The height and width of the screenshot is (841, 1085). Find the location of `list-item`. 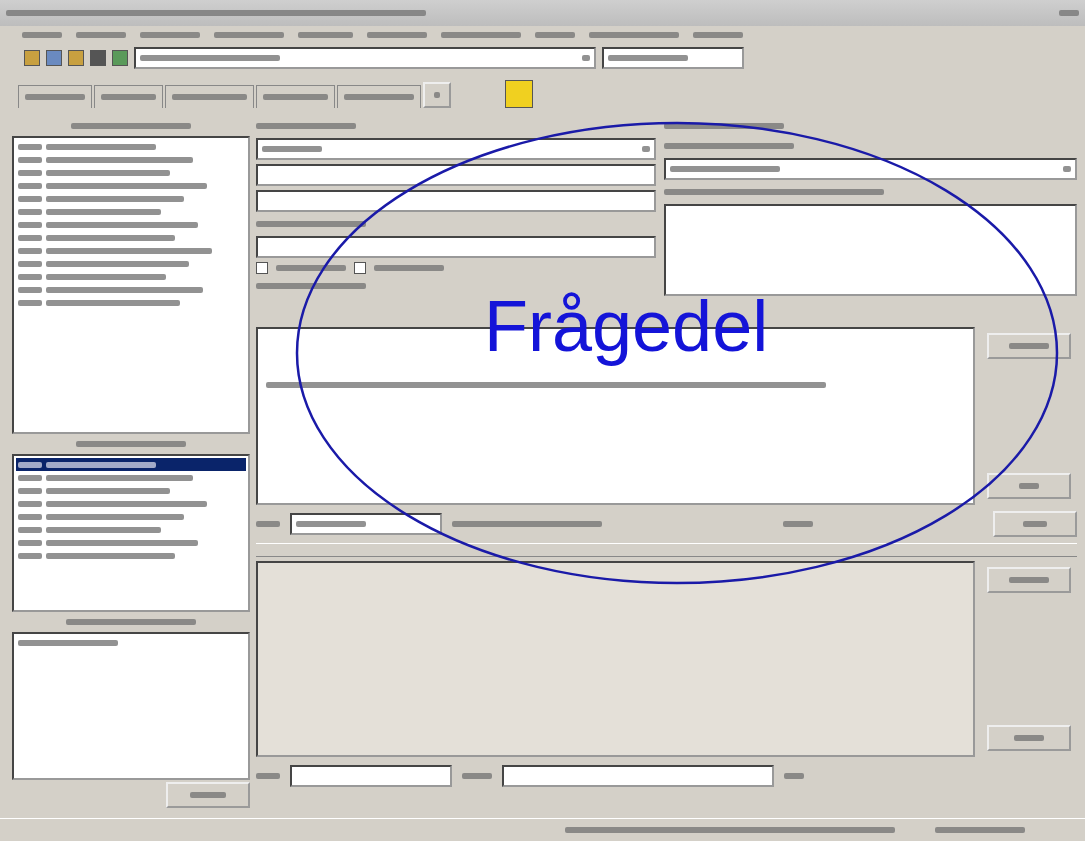

list-item is located at coordinates (131, 464).